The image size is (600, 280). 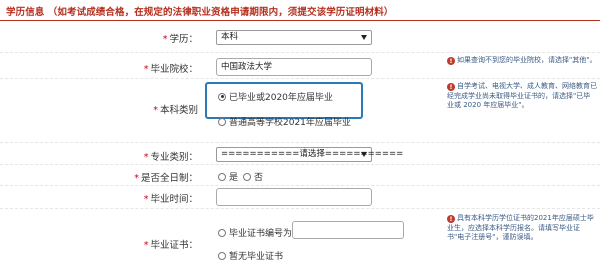 What do you see at coordinates (170, 157) in the screenshot?
I see `major-label: * 专业类别：` at bounding box center [170, 157].